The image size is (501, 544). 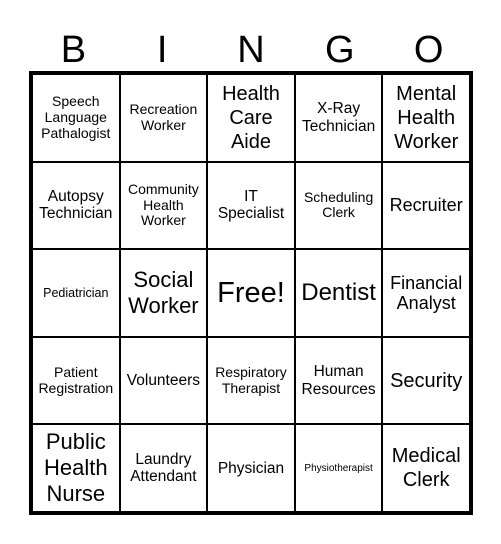 What do you see at coordinates (251, 205) in the screenshot?
I see `bingo-cell: IT Specialist` at bounding box center [251, 205].